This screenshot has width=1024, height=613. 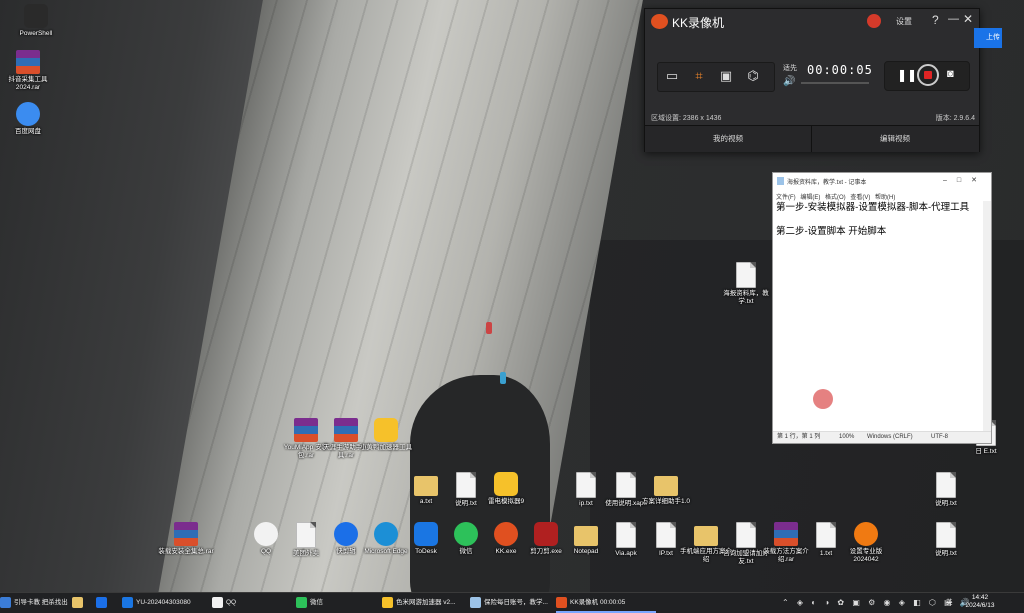 What do you see at coordinates (799, 437) in the screenshot?
I see `status-position: 第 1 行，第 1 列` at bounding box center [799, 437].